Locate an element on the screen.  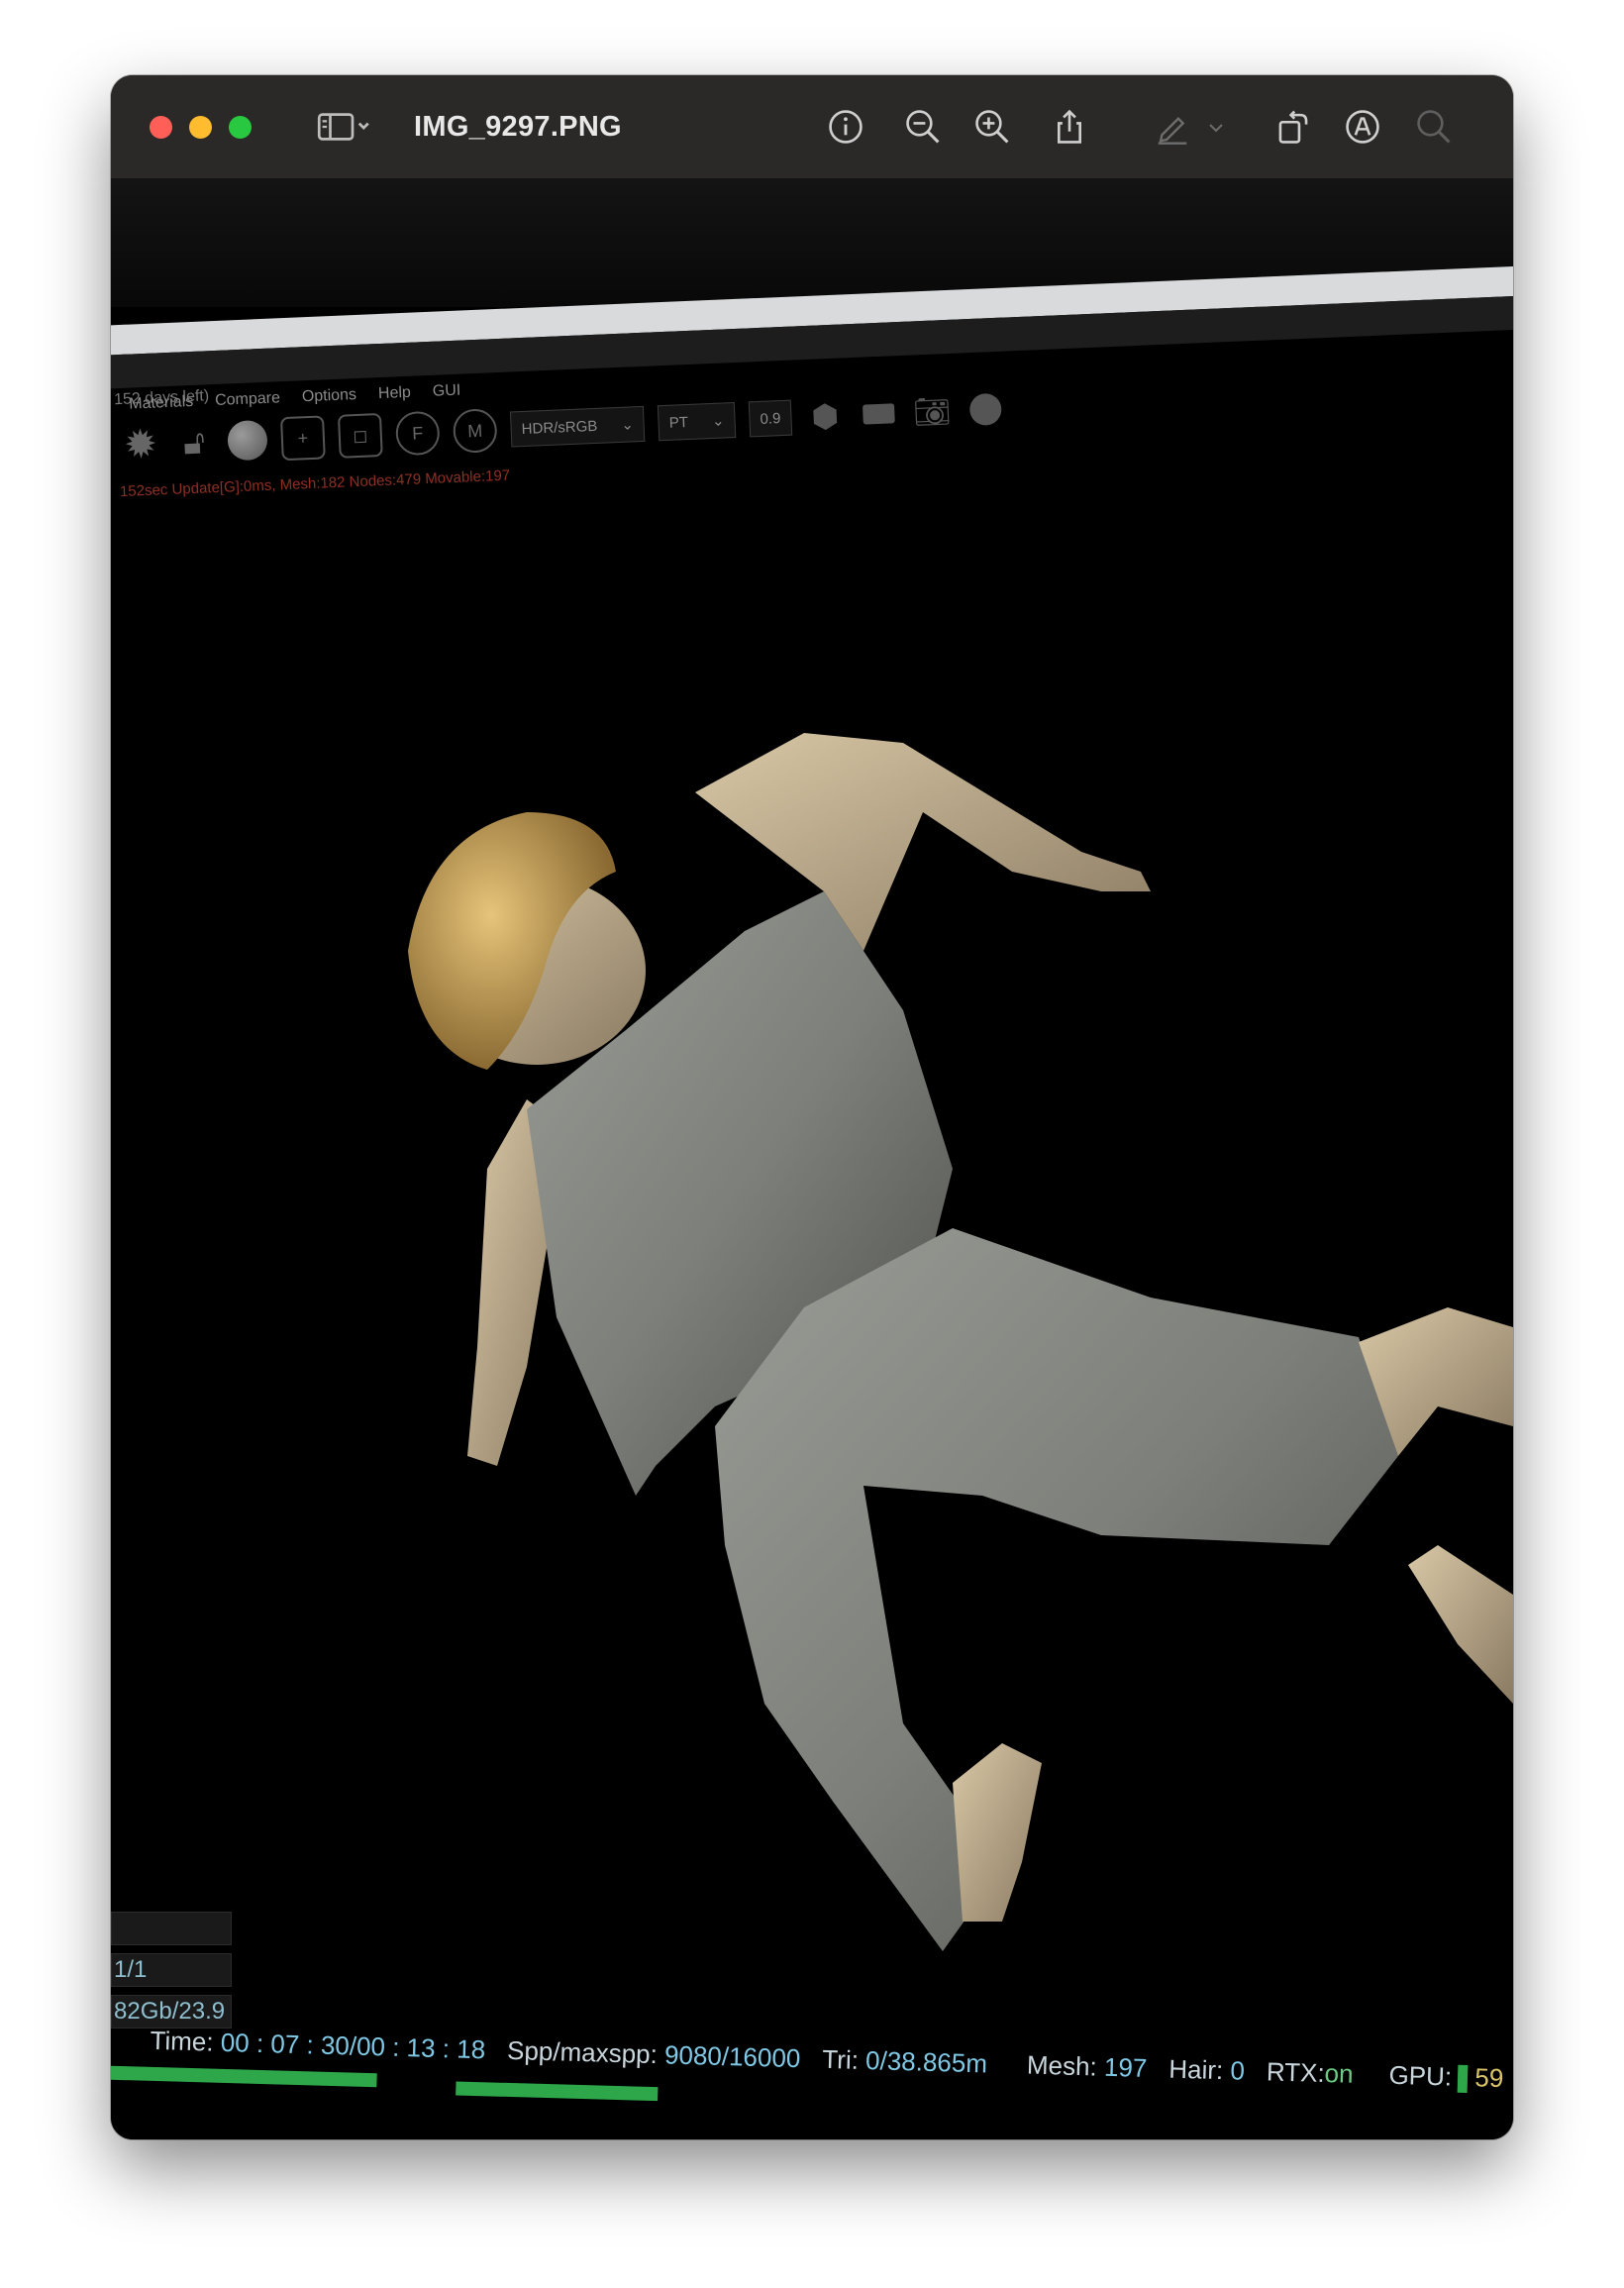
panel-memory: 82Gb/23.9 is located at coordinates (171, 2011).